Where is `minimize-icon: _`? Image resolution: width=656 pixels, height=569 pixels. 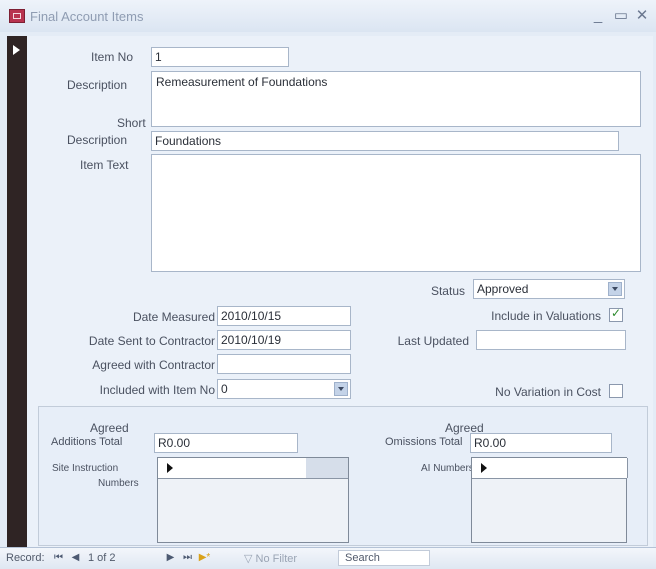 minimize-icon: _ is located at coordinates (598, 16).